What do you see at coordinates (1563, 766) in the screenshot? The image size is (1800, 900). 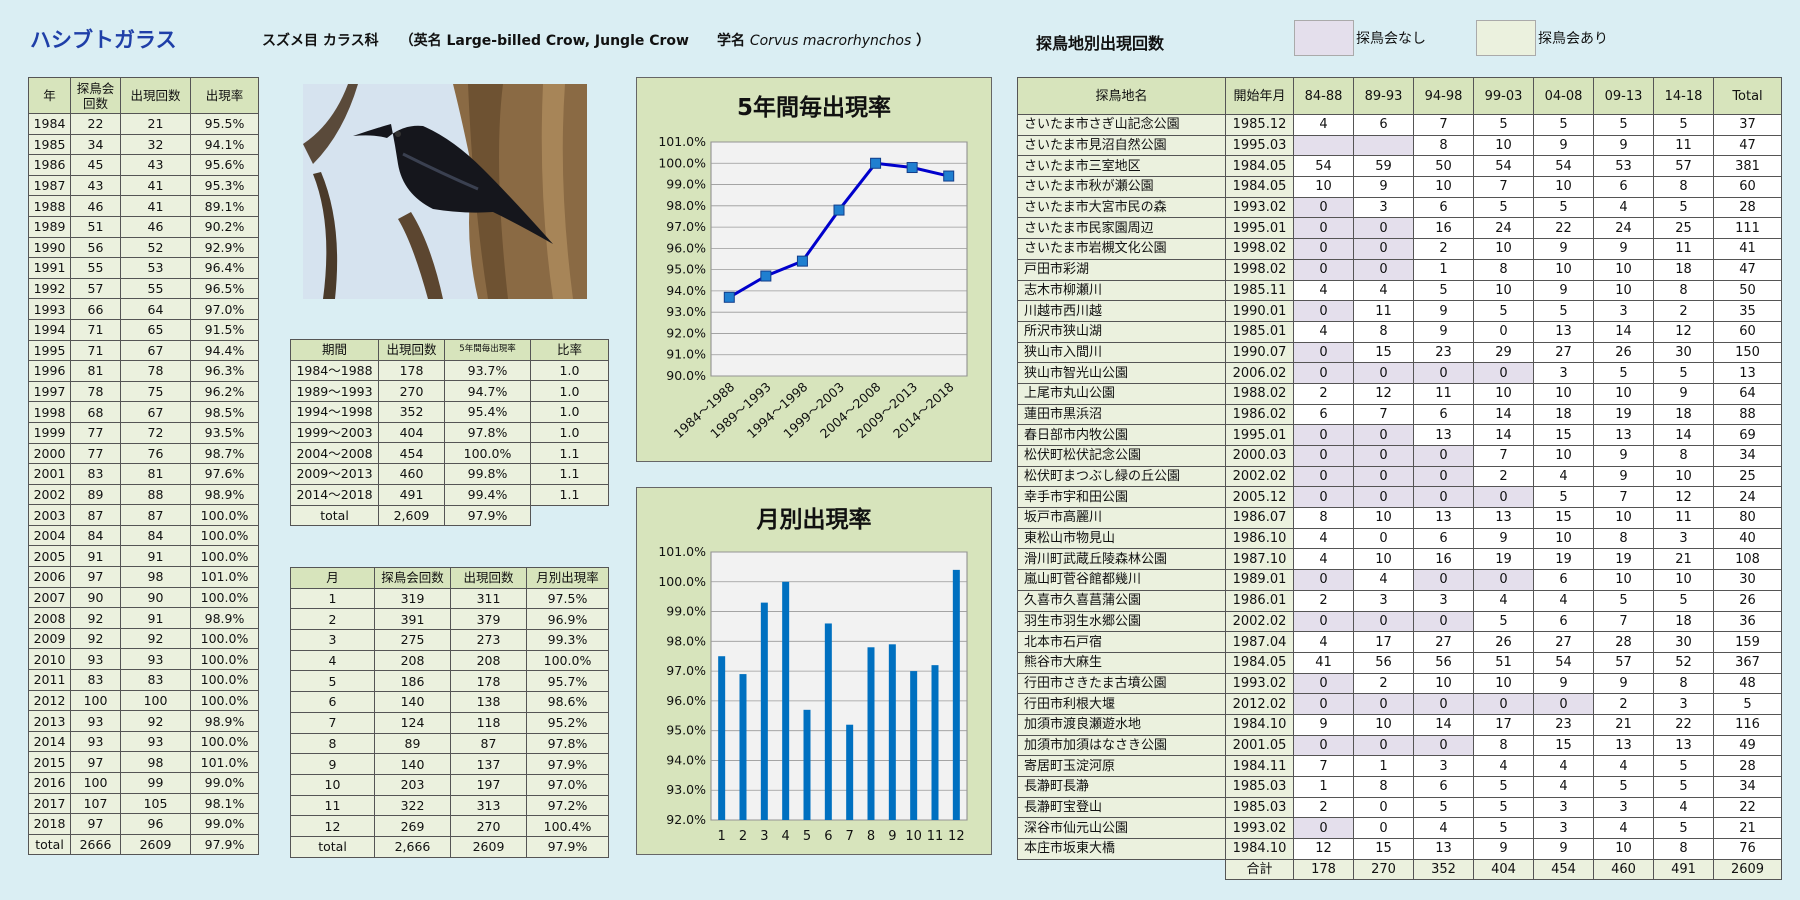 I see `site-count: 4` at bounding box center [1563, 766].